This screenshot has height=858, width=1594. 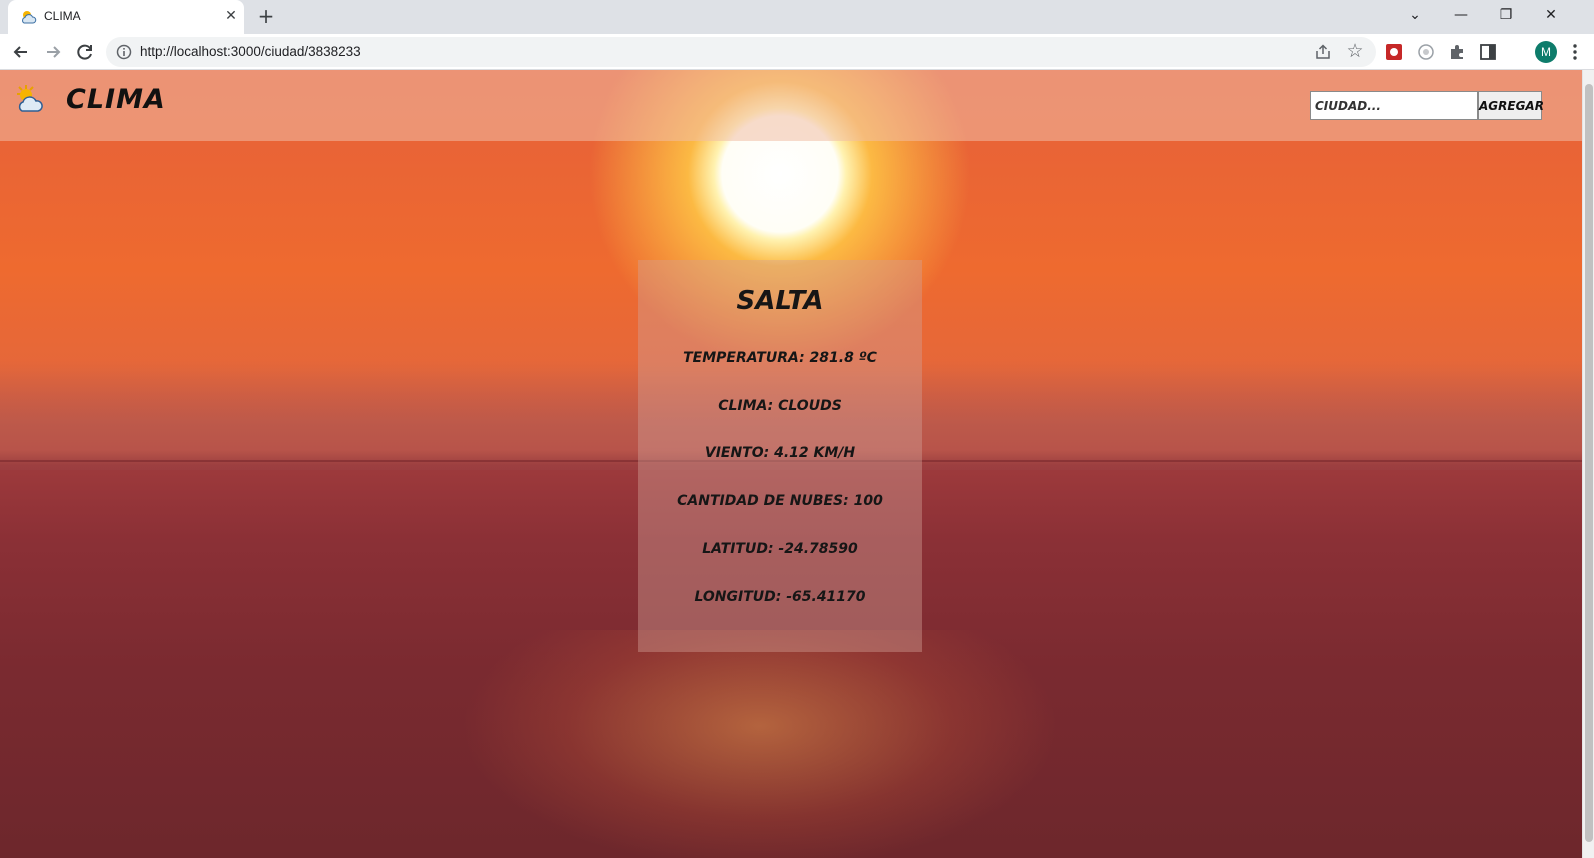 I want to click on profile-avatar: M, so click(x=1546, y=52).